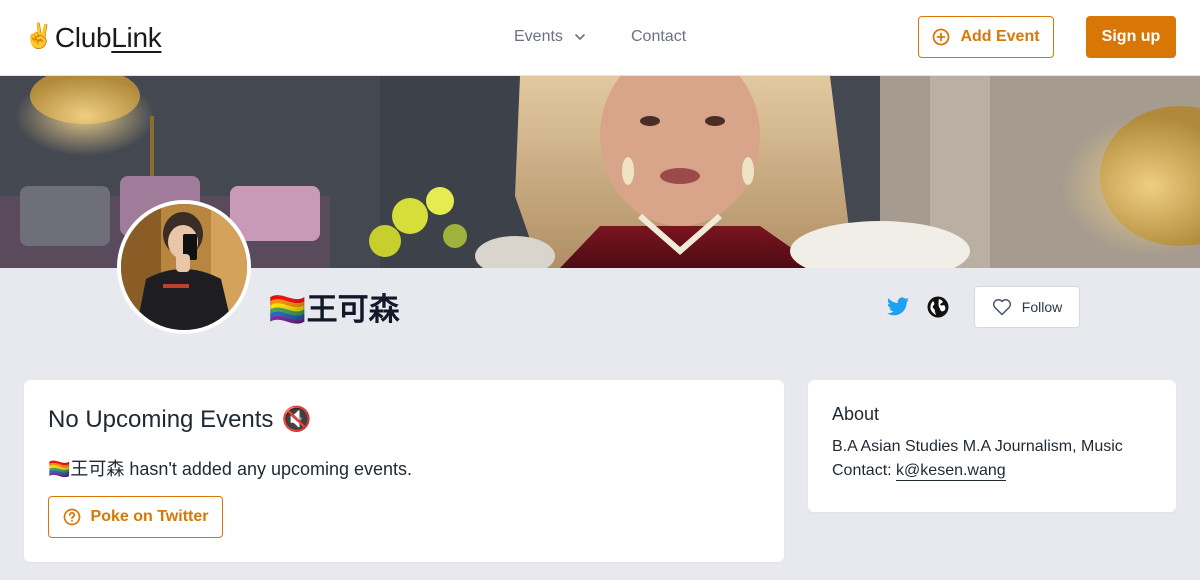 This screenshot has height=580, width=1200. What do you see at coordinates (938, 307) in the screenshot?
I see `globe-icon` at bounding box center [938, 307].